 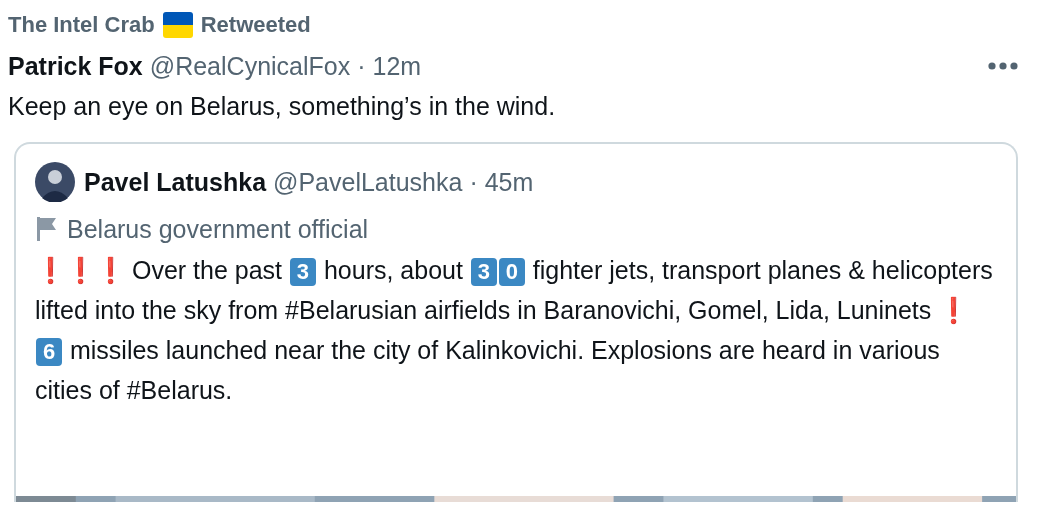 I want to click on retweeter-name: The Intel Crab, so click(x=81, y=25).